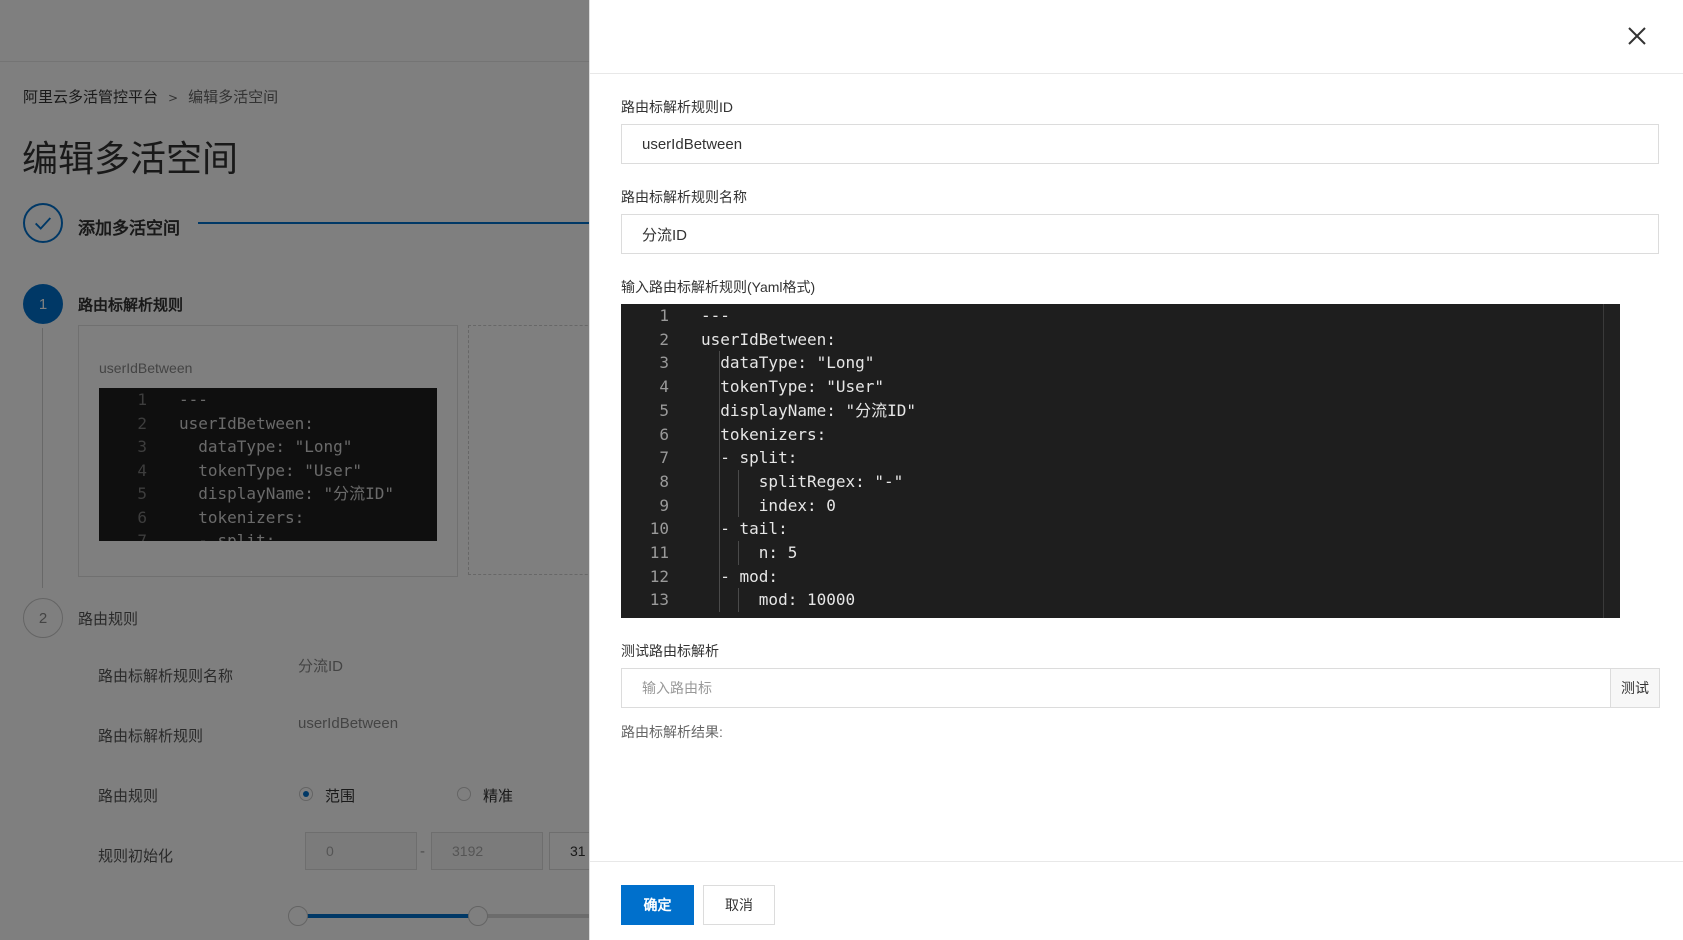  I want to click on code-line: 7 - split:, so click(1120, 458).